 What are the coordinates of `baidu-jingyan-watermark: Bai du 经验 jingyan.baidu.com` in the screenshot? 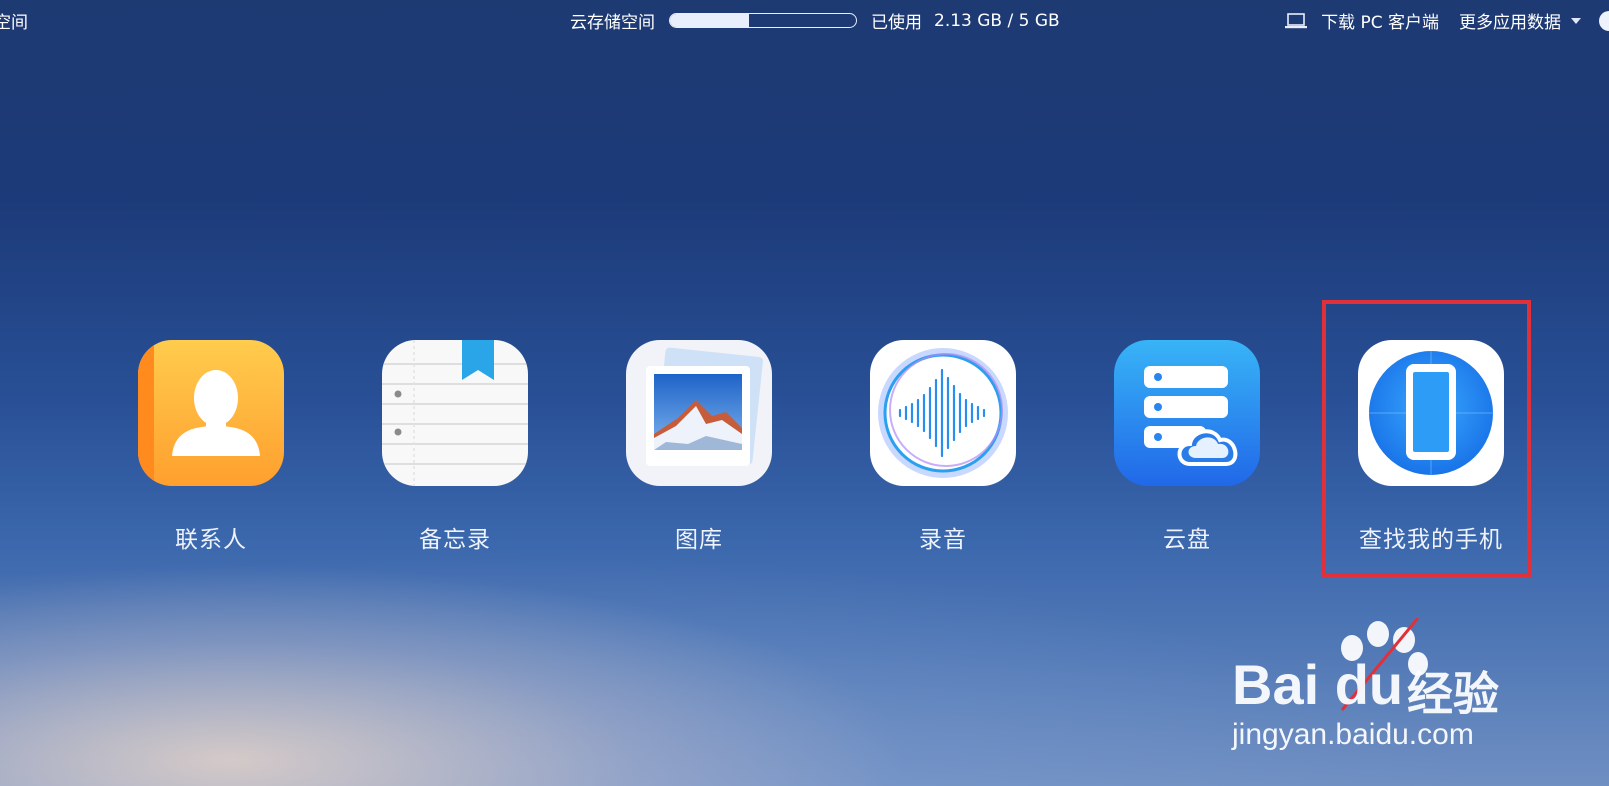 It's located at (1382, 688).